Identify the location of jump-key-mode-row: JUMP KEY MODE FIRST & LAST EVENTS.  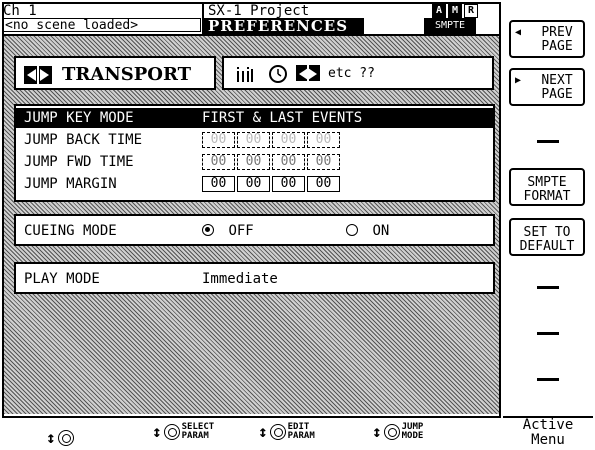
(254, 118).